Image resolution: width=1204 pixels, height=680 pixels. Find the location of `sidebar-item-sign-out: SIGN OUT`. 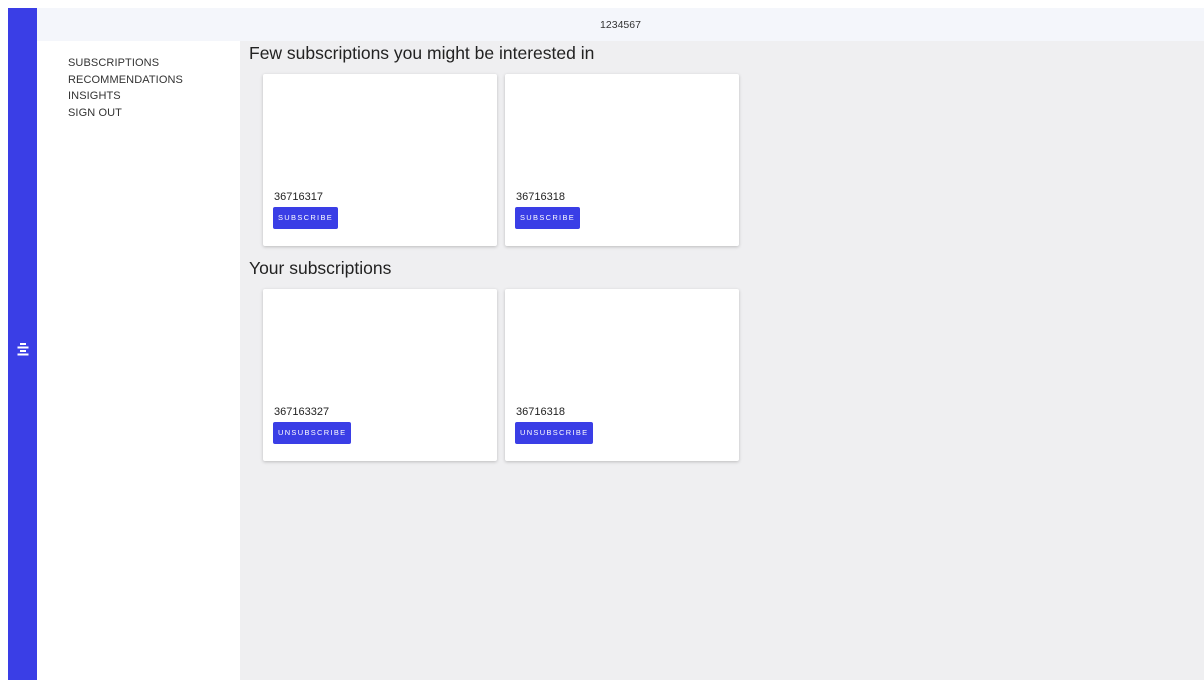

sidebar-item-sign-out: SIGN OUT is located at coordinates (125, 113).